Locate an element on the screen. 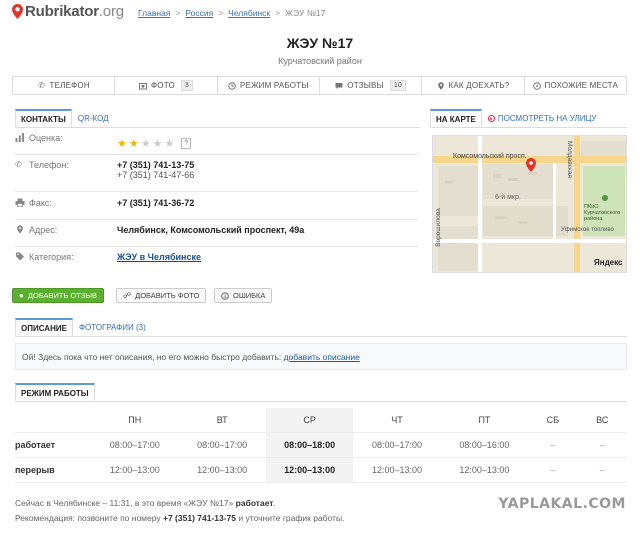 The width and height of the screenshot is (640, 534). clock-icon is located at coordinates (232, 85).